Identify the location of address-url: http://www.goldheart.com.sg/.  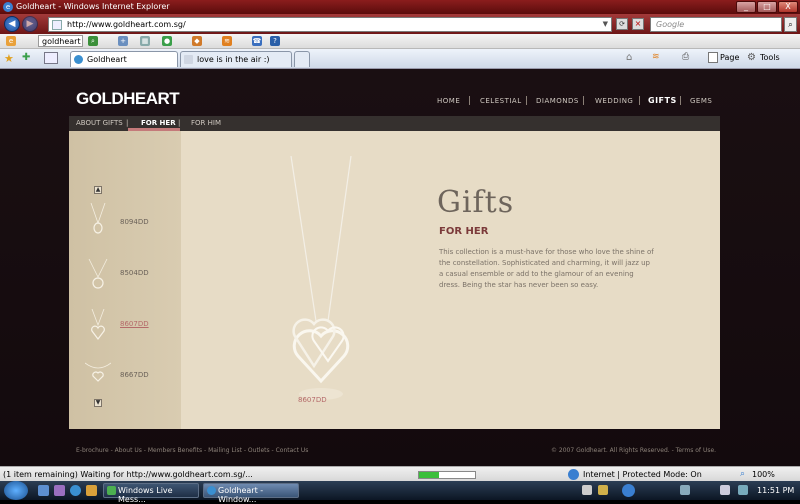
(126, 24).